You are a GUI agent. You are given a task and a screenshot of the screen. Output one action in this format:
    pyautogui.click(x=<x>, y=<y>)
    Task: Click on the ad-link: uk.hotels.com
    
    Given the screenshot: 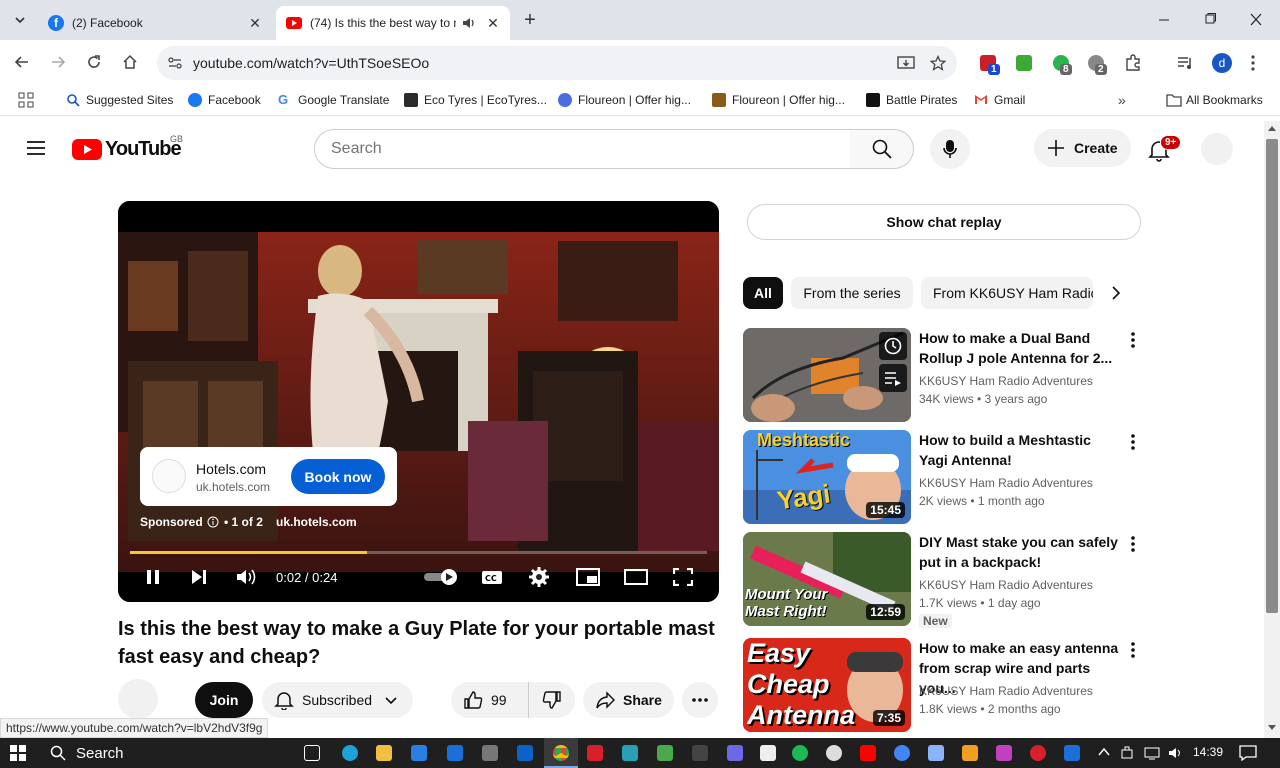 What is the action you would take?
    pyautogui.click(x=316, y=522)
    